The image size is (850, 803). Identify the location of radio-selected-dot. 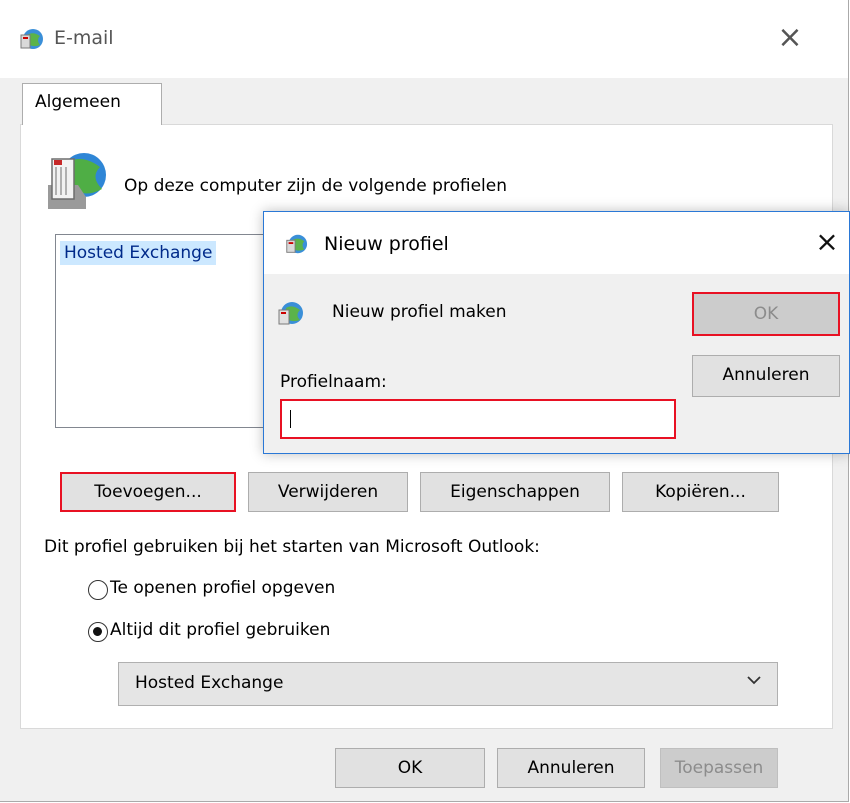
(97, 631).